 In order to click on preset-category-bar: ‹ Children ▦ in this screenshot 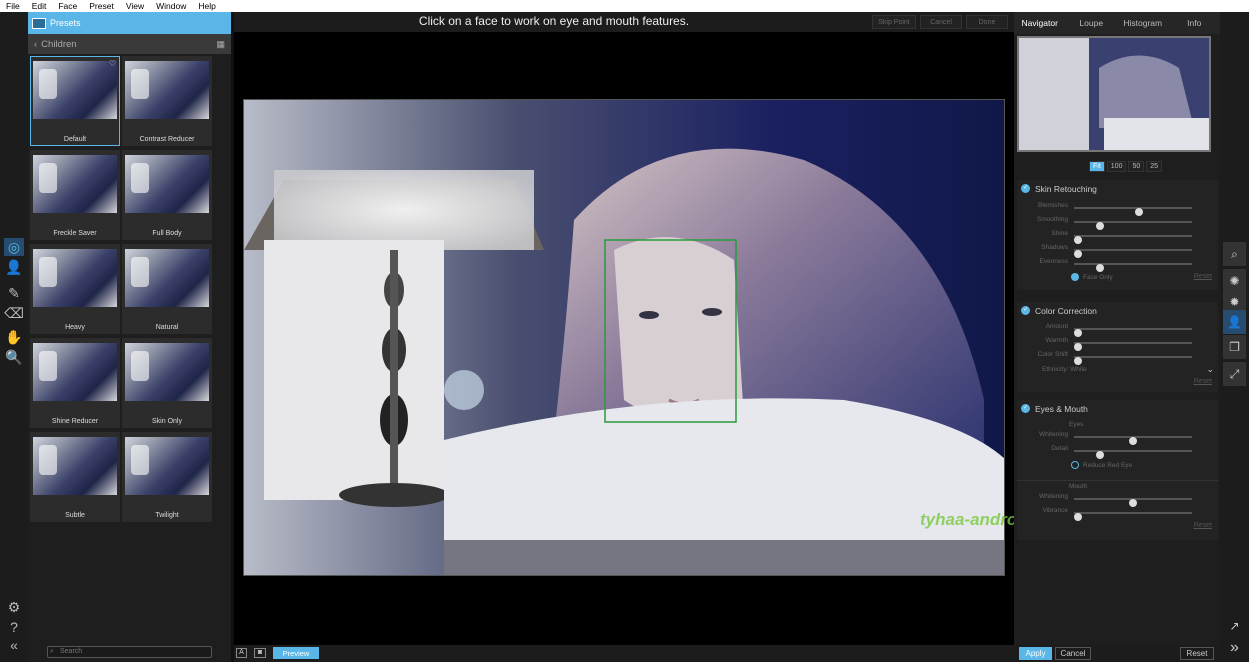, I will do `click(129, 44)`.